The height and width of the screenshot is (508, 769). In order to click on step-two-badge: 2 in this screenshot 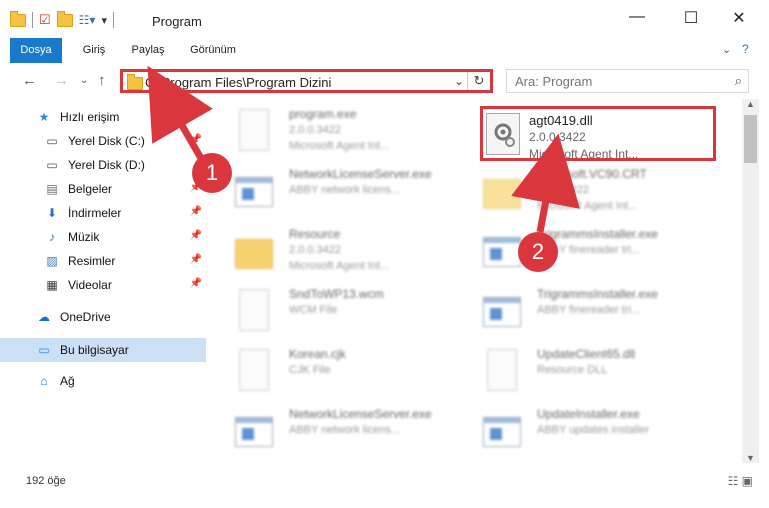, I will do `click(538, 252)`.